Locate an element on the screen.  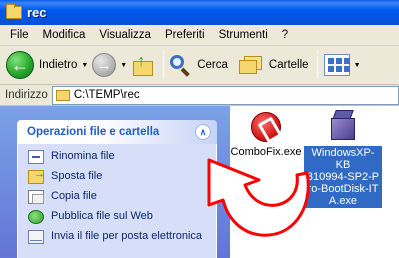
menu-strumenti: Strumenti is located at coordinates (243, 35).